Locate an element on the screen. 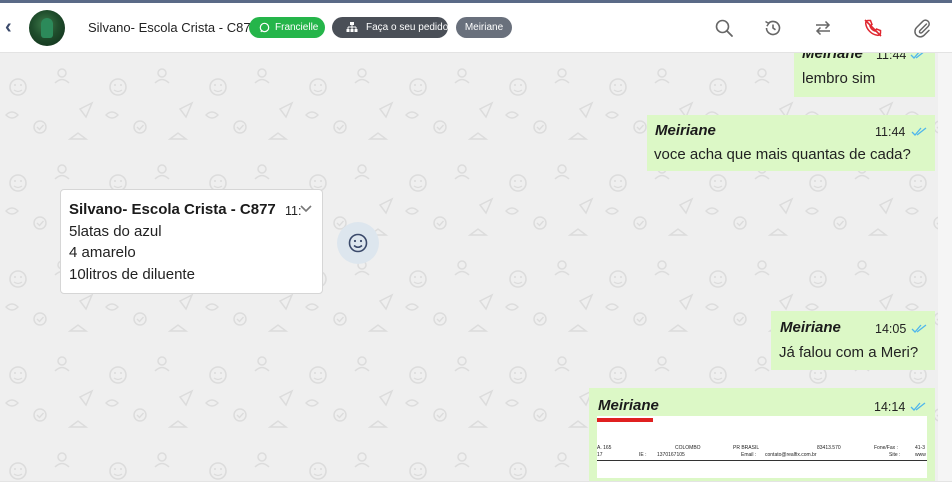 Image resolution: width=952 pixels, height=498 pixels. message-composer-bar is located at coordinates (476, 489).